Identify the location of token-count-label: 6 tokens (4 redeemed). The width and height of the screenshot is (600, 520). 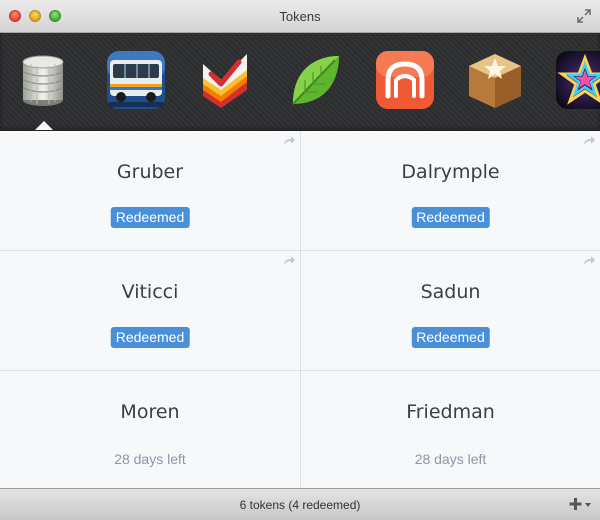
(300, 505).